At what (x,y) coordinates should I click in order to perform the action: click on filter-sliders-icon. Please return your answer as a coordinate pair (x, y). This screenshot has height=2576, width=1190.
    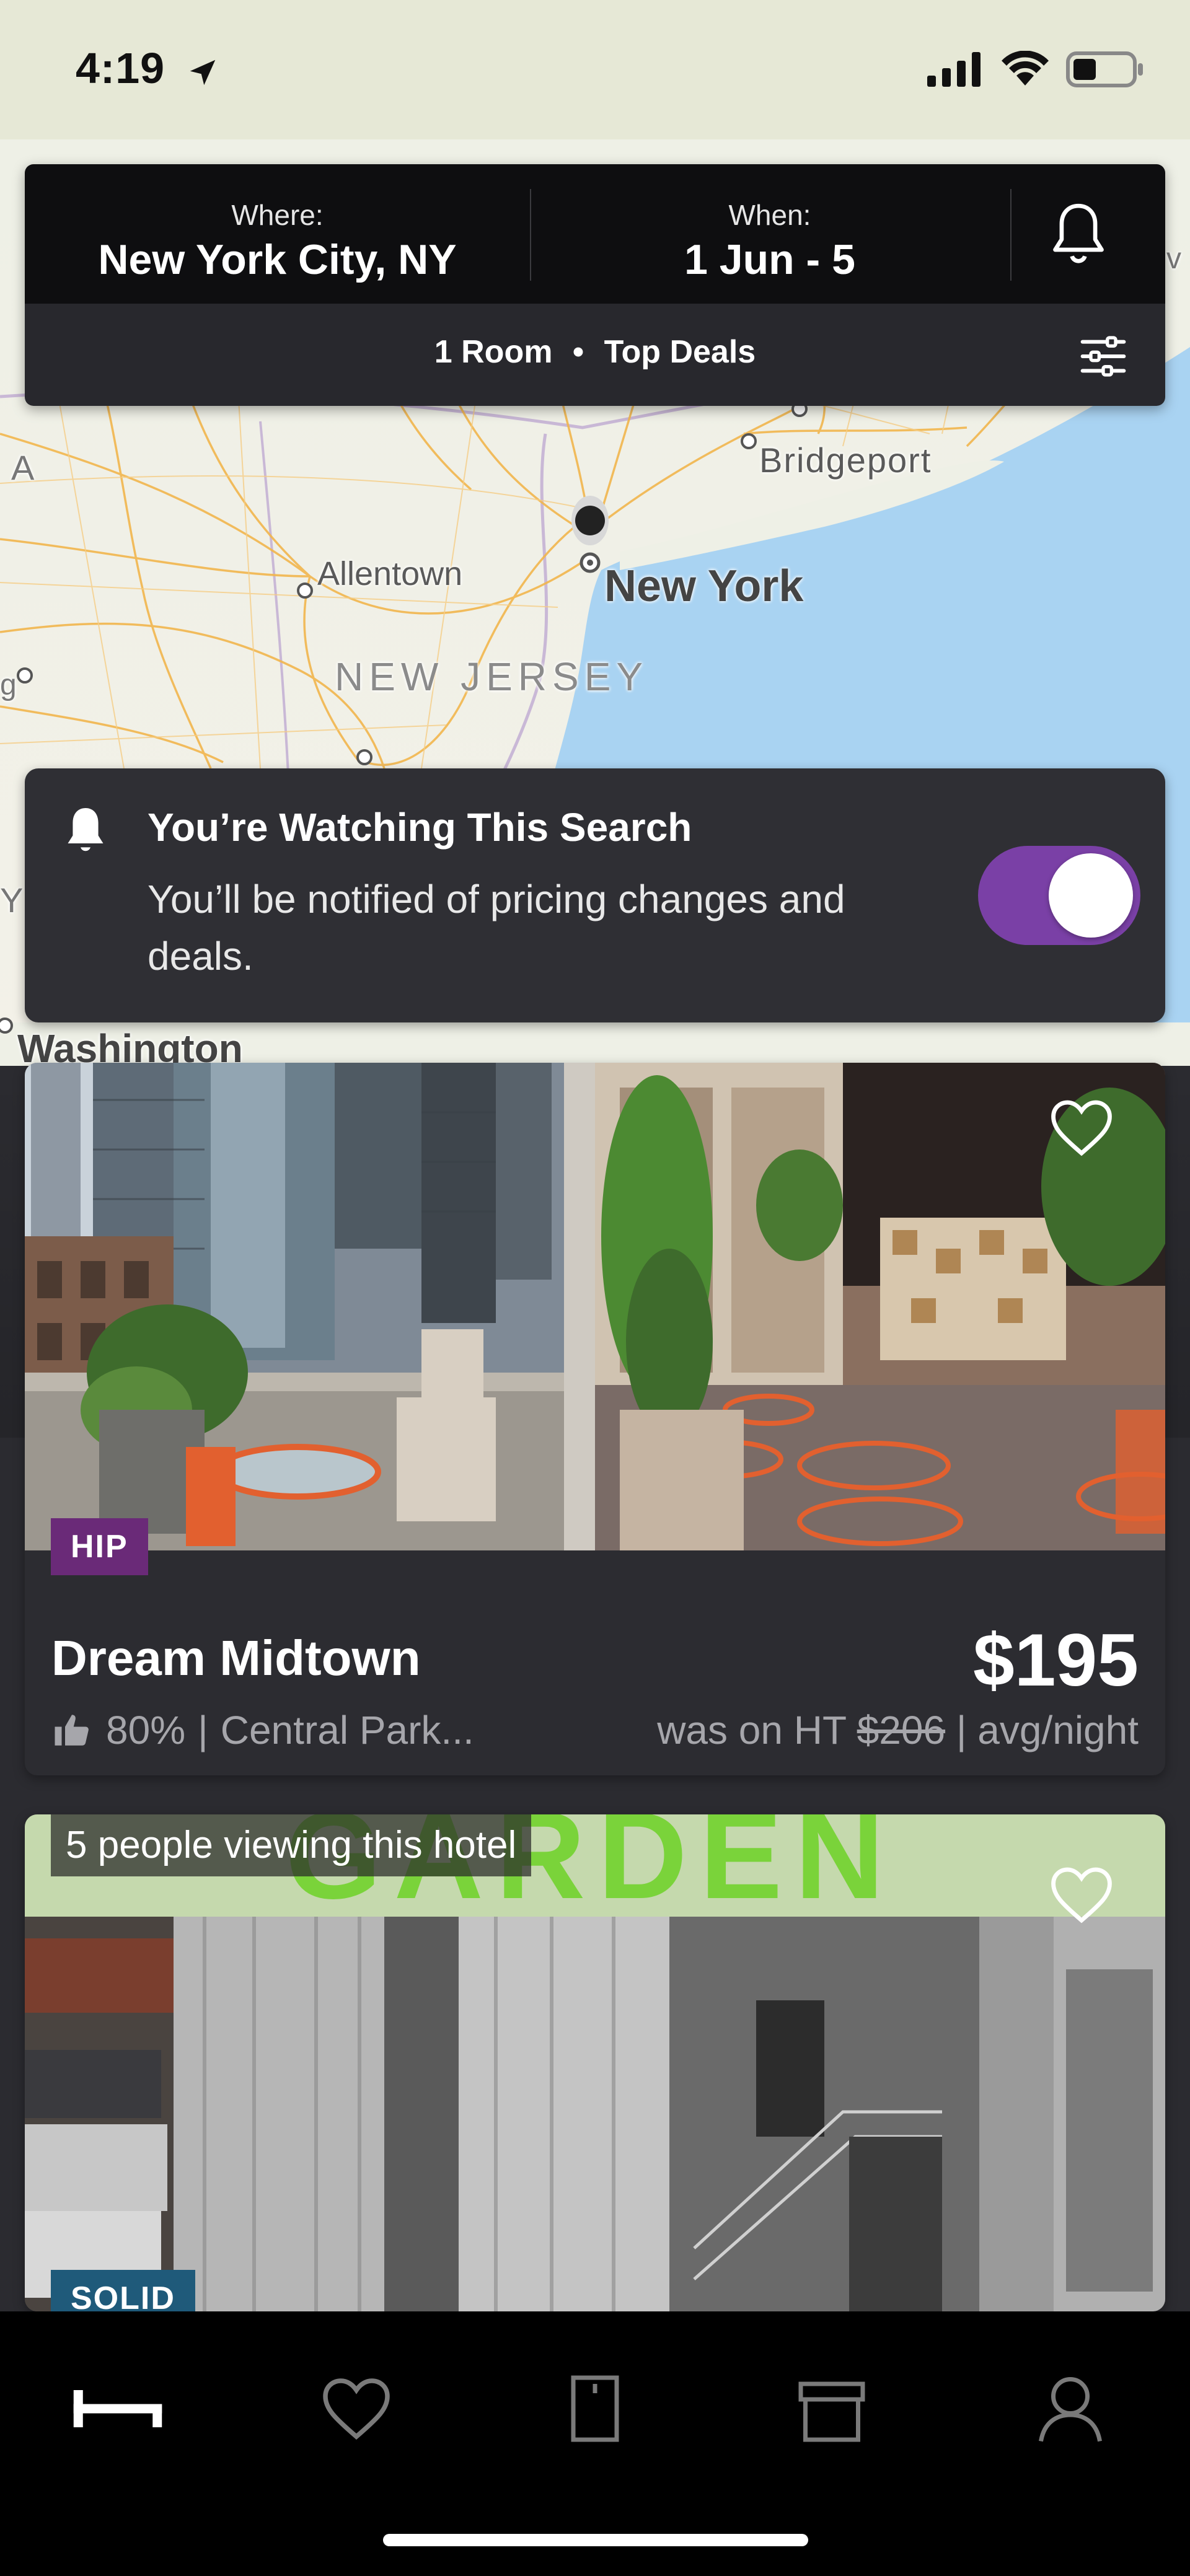
    Looking at the image, I should click on (1103, 357).